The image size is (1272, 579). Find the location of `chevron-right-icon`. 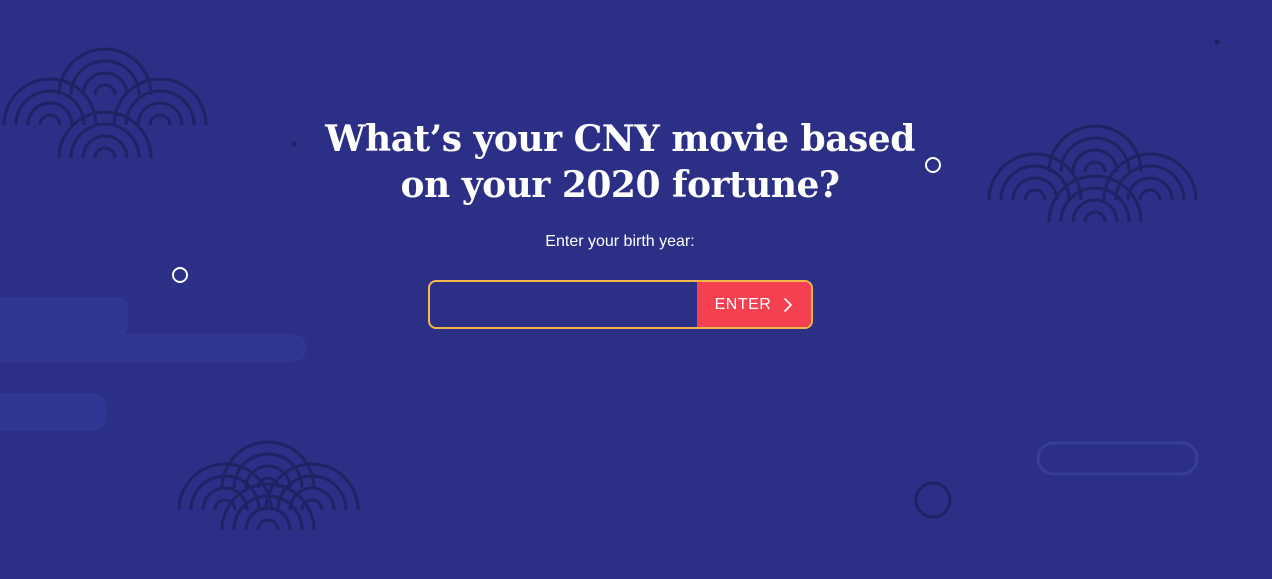

chevron-right-icon is located at coordinates (788, 304).